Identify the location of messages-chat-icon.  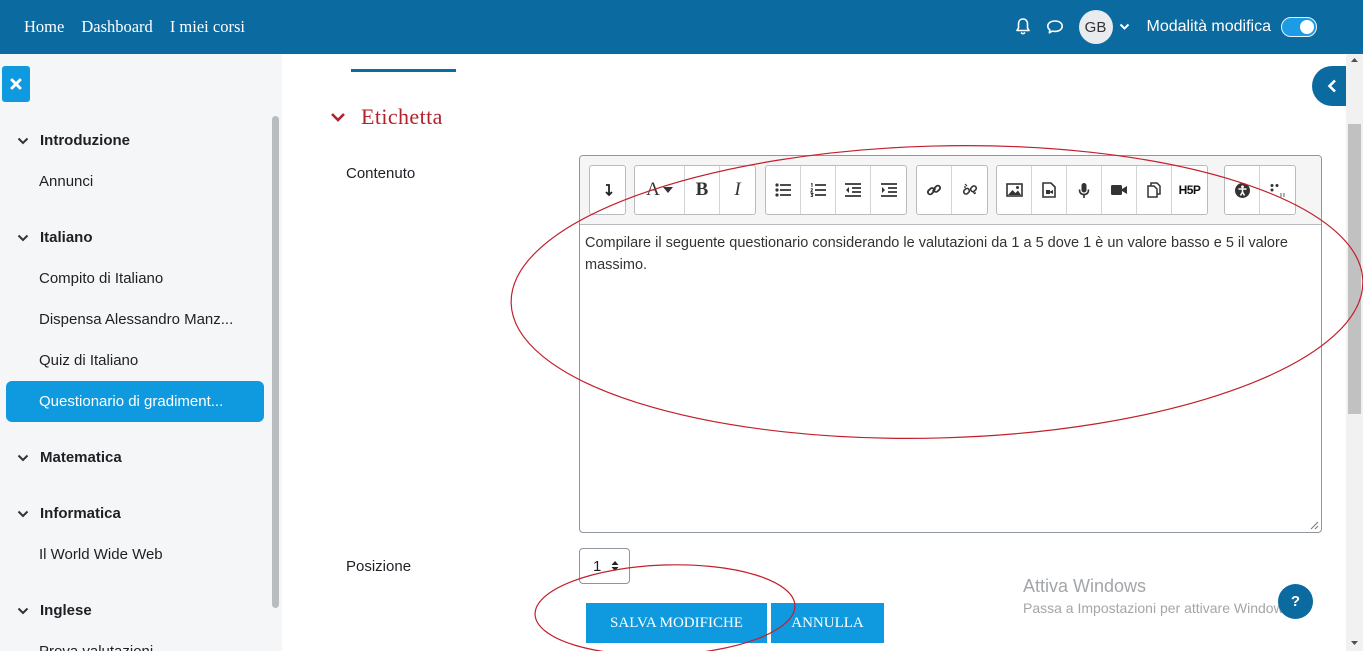
(1055, 27).